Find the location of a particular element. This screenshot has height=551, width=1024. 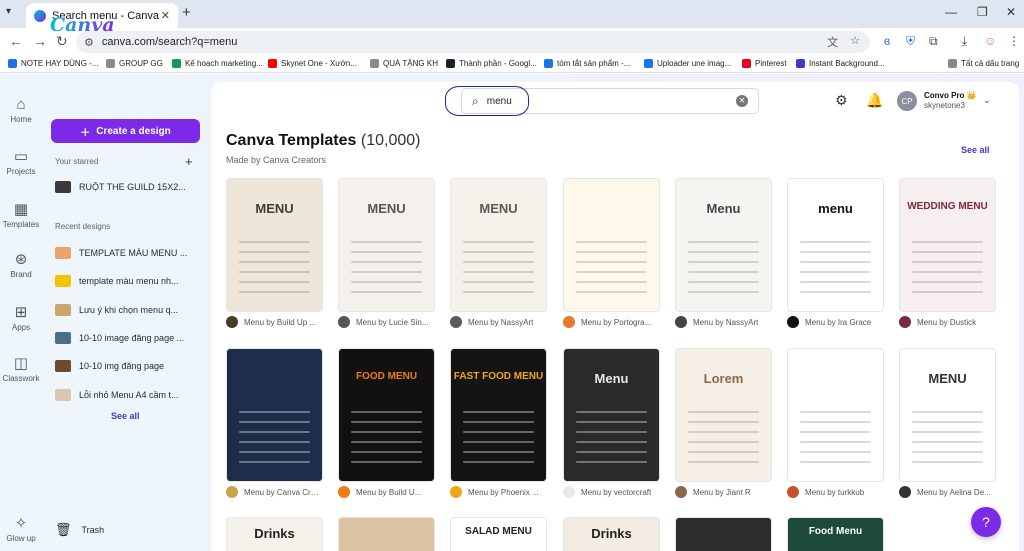

restore-icon: ❐ is located at coordinates (982, 12).